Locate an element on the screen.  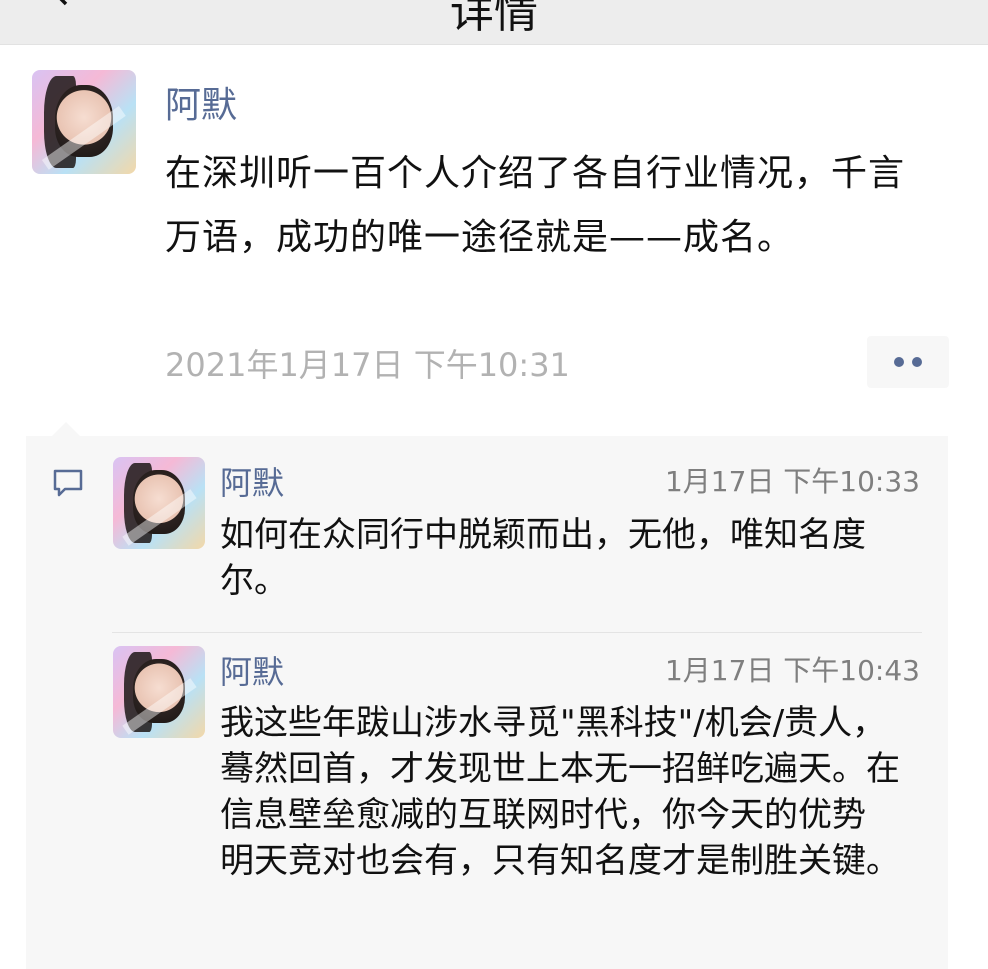
author-avatar is located at coordinates (84, 122).